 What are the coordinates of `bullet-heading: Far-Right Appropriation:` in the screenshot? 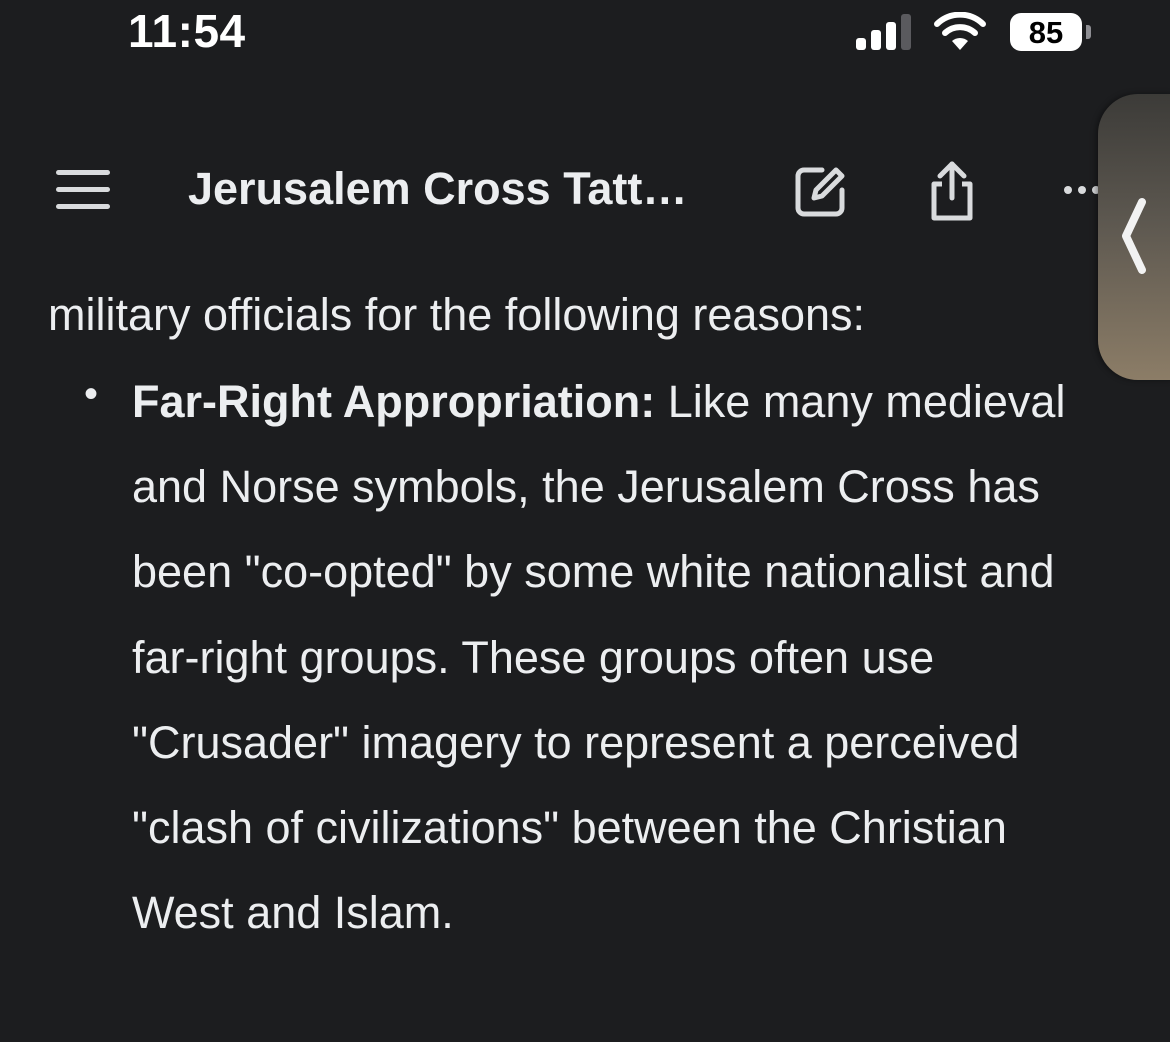 It's located at (394, 401).